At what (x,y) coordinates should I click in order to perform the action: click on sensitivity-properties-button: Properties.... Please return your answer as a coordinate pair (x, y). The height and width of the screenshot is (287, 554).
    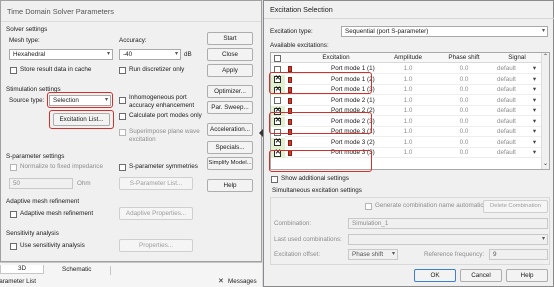
    Looking at the image, I should click on (156, 245).